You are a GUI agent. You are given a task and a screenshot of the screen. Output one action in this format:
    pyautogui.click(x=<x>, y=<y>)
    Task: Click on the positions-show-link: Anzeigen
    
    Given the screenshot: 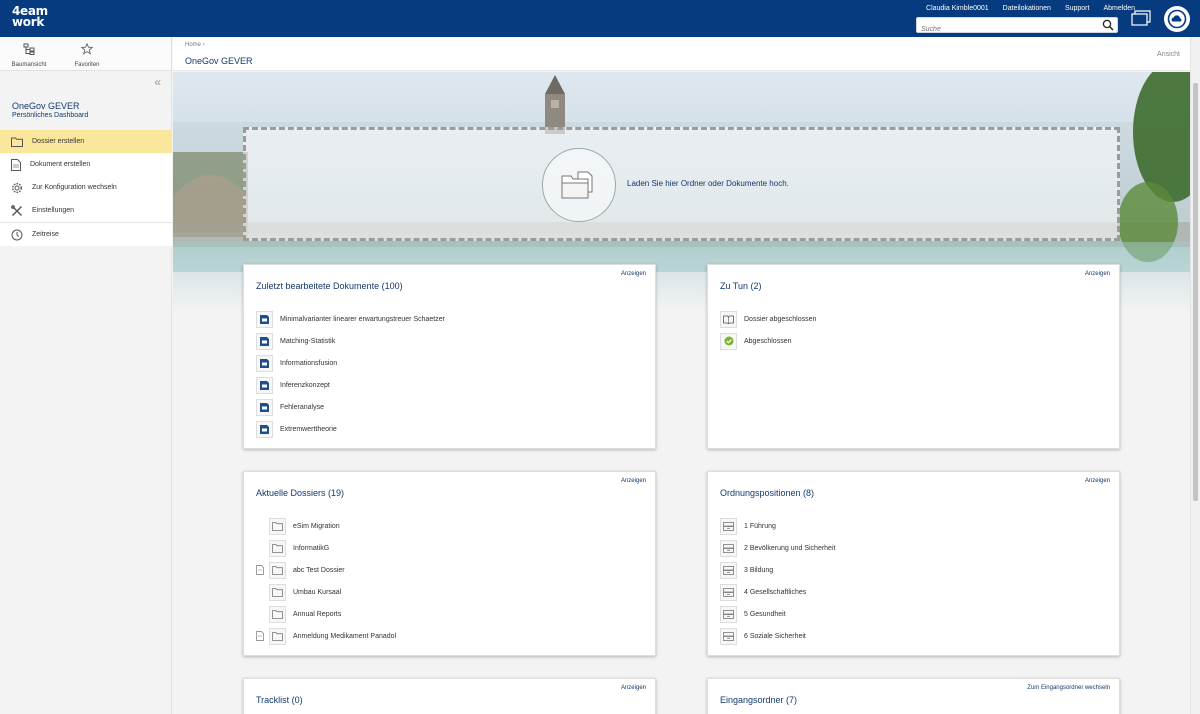 What is the action you would take?
    pyautogui.click(x=1097, y=481)
    